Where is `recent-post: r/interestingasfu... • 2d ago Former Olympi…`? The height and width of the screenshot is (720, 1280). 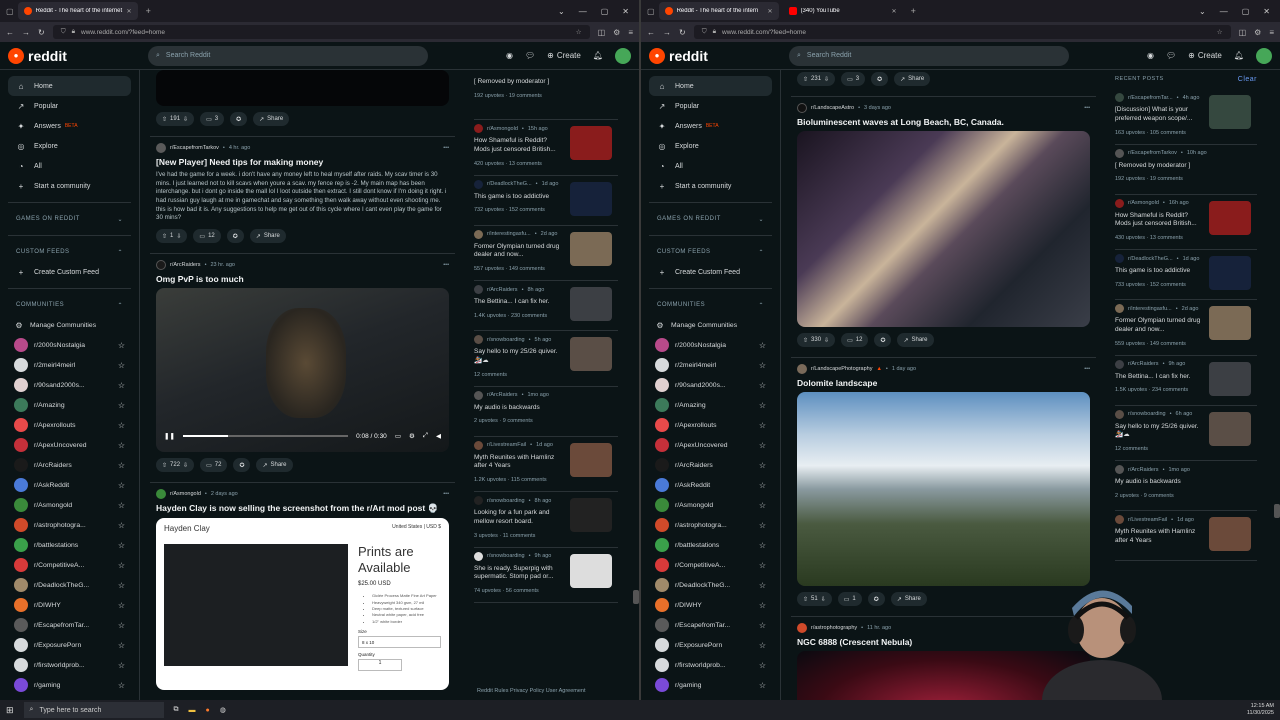 recent-post: r/interestingasfu... • 2d ago Former Olympi… is located at coordinates (546, 254).